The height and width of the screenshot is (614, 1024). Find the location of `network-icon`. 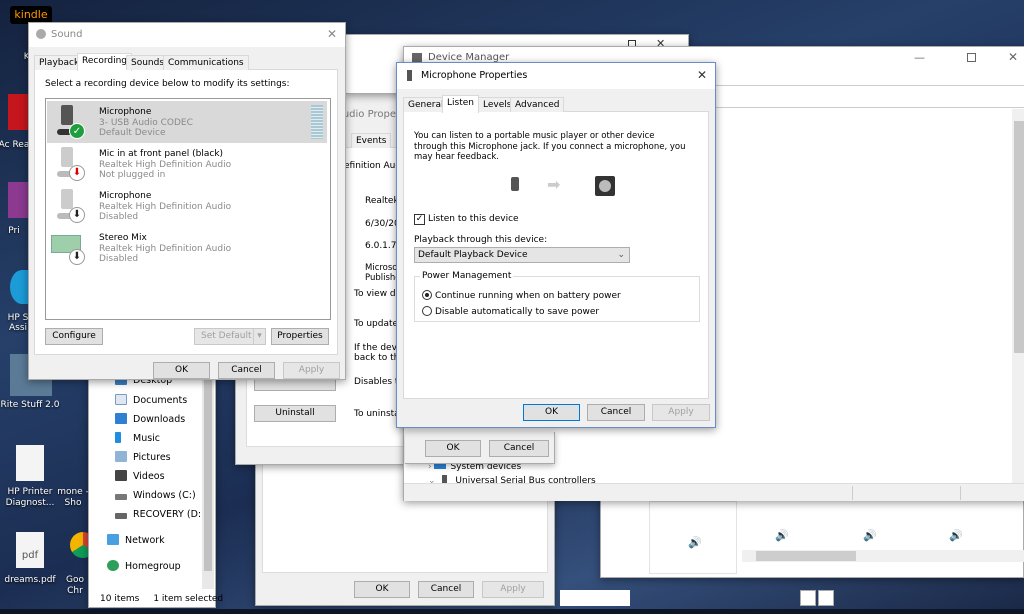

network-icon is located at coordinates (113, 539).